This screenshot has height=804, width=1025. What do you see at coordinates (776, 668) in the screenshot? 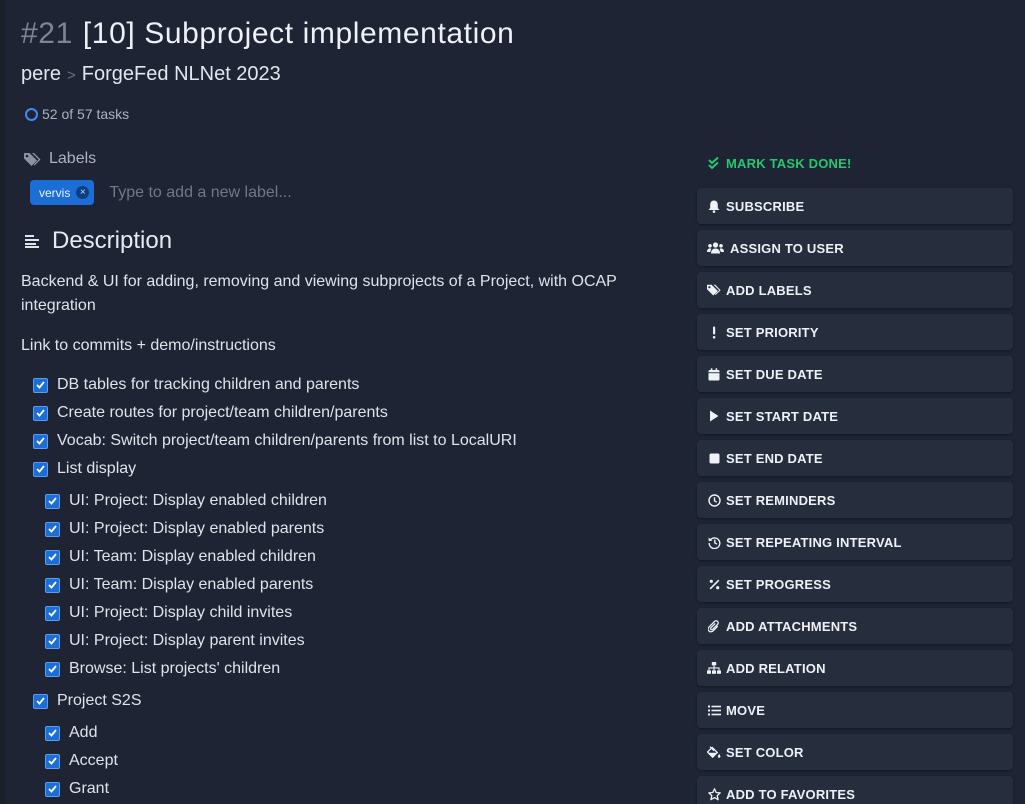
I see `action-button-label: ADD RELATION` at bounding box center [776, 668].